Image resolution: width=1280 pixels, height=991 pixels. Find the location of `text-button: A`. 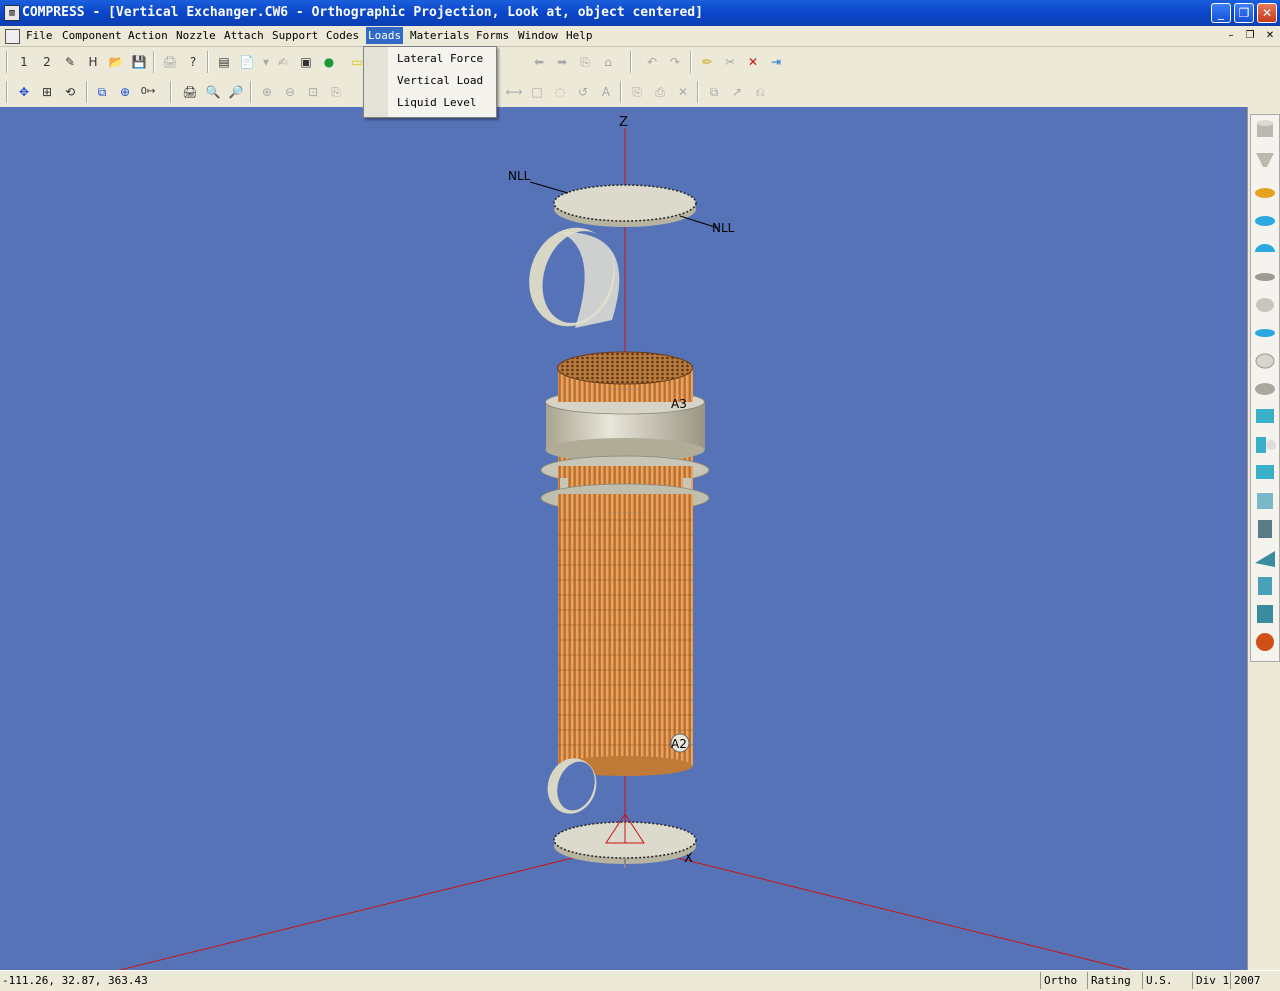

text-button: A is located at coordinates (606, 92).